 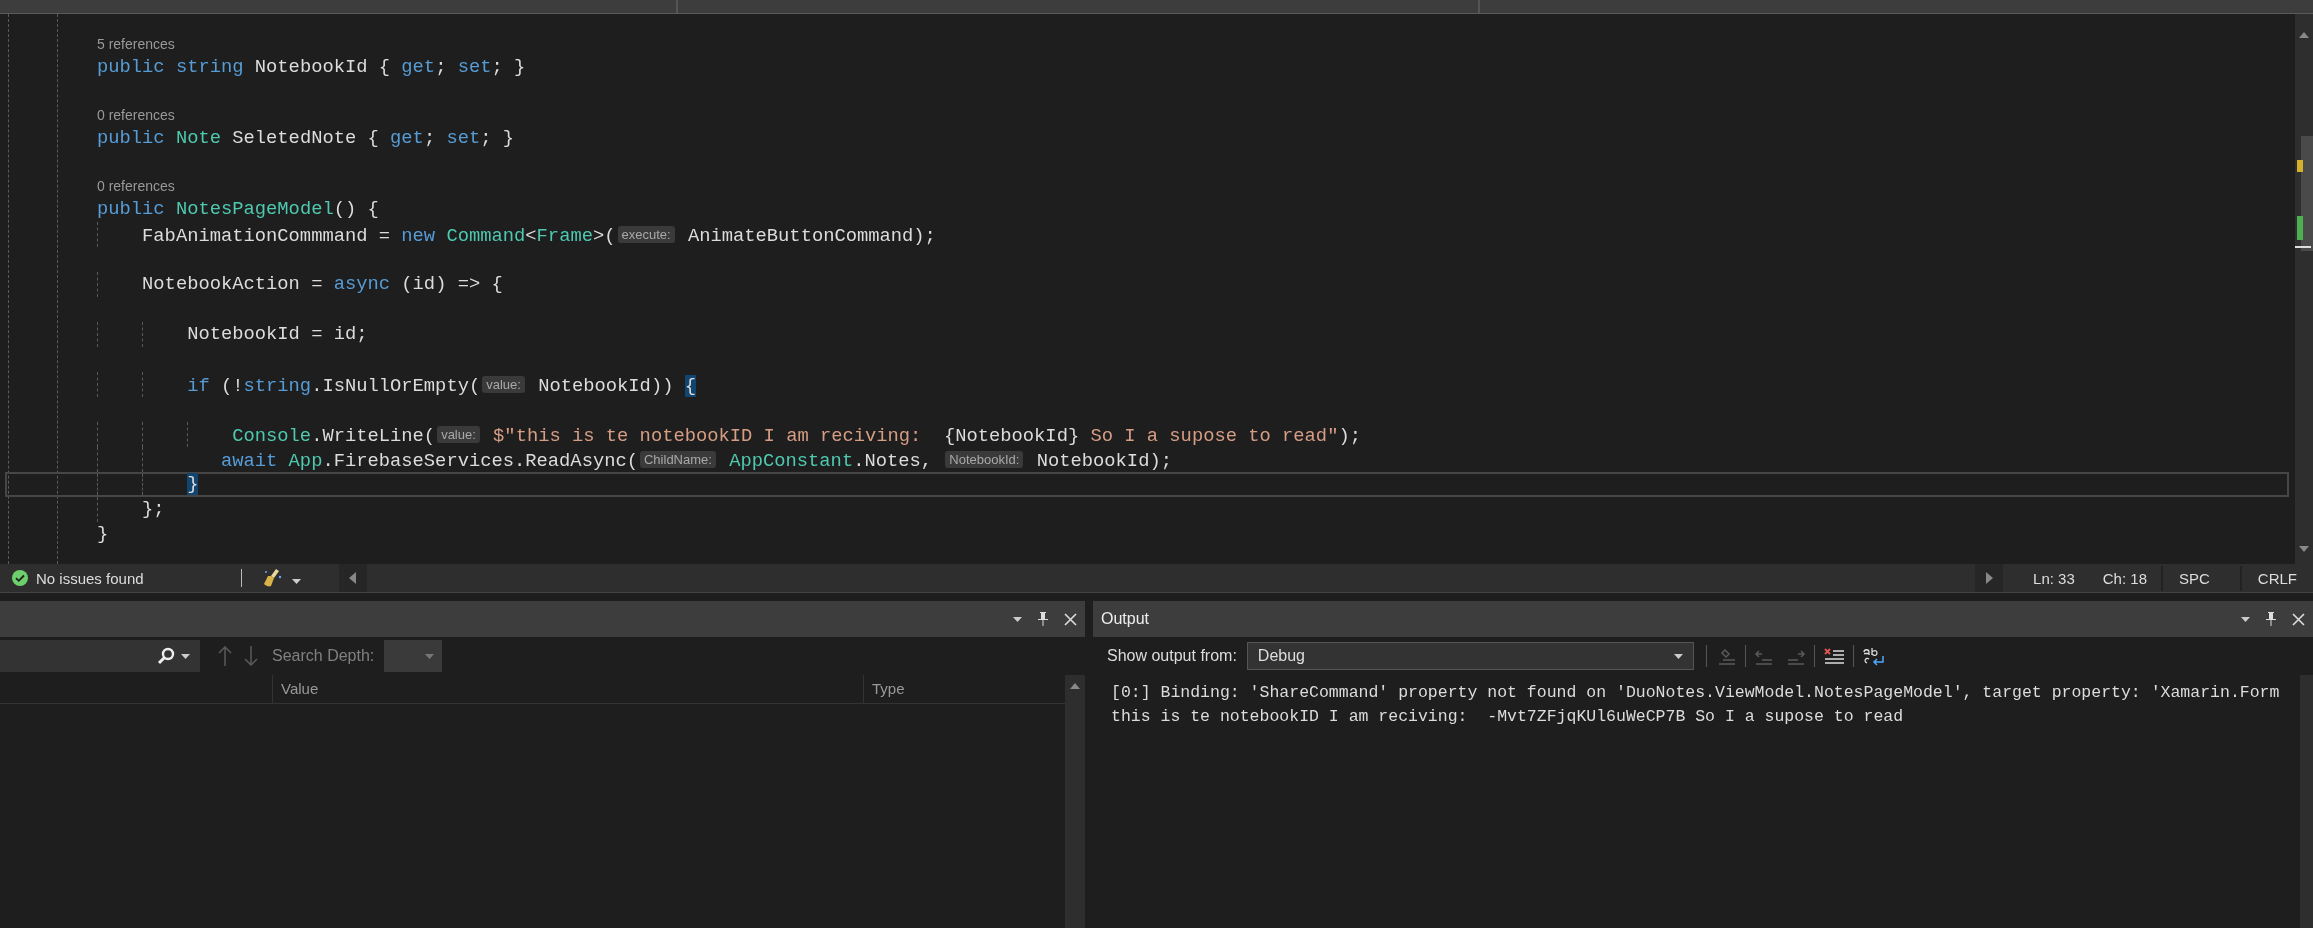 I want to click on scroll-thumb, so click(x=2307, y=193).